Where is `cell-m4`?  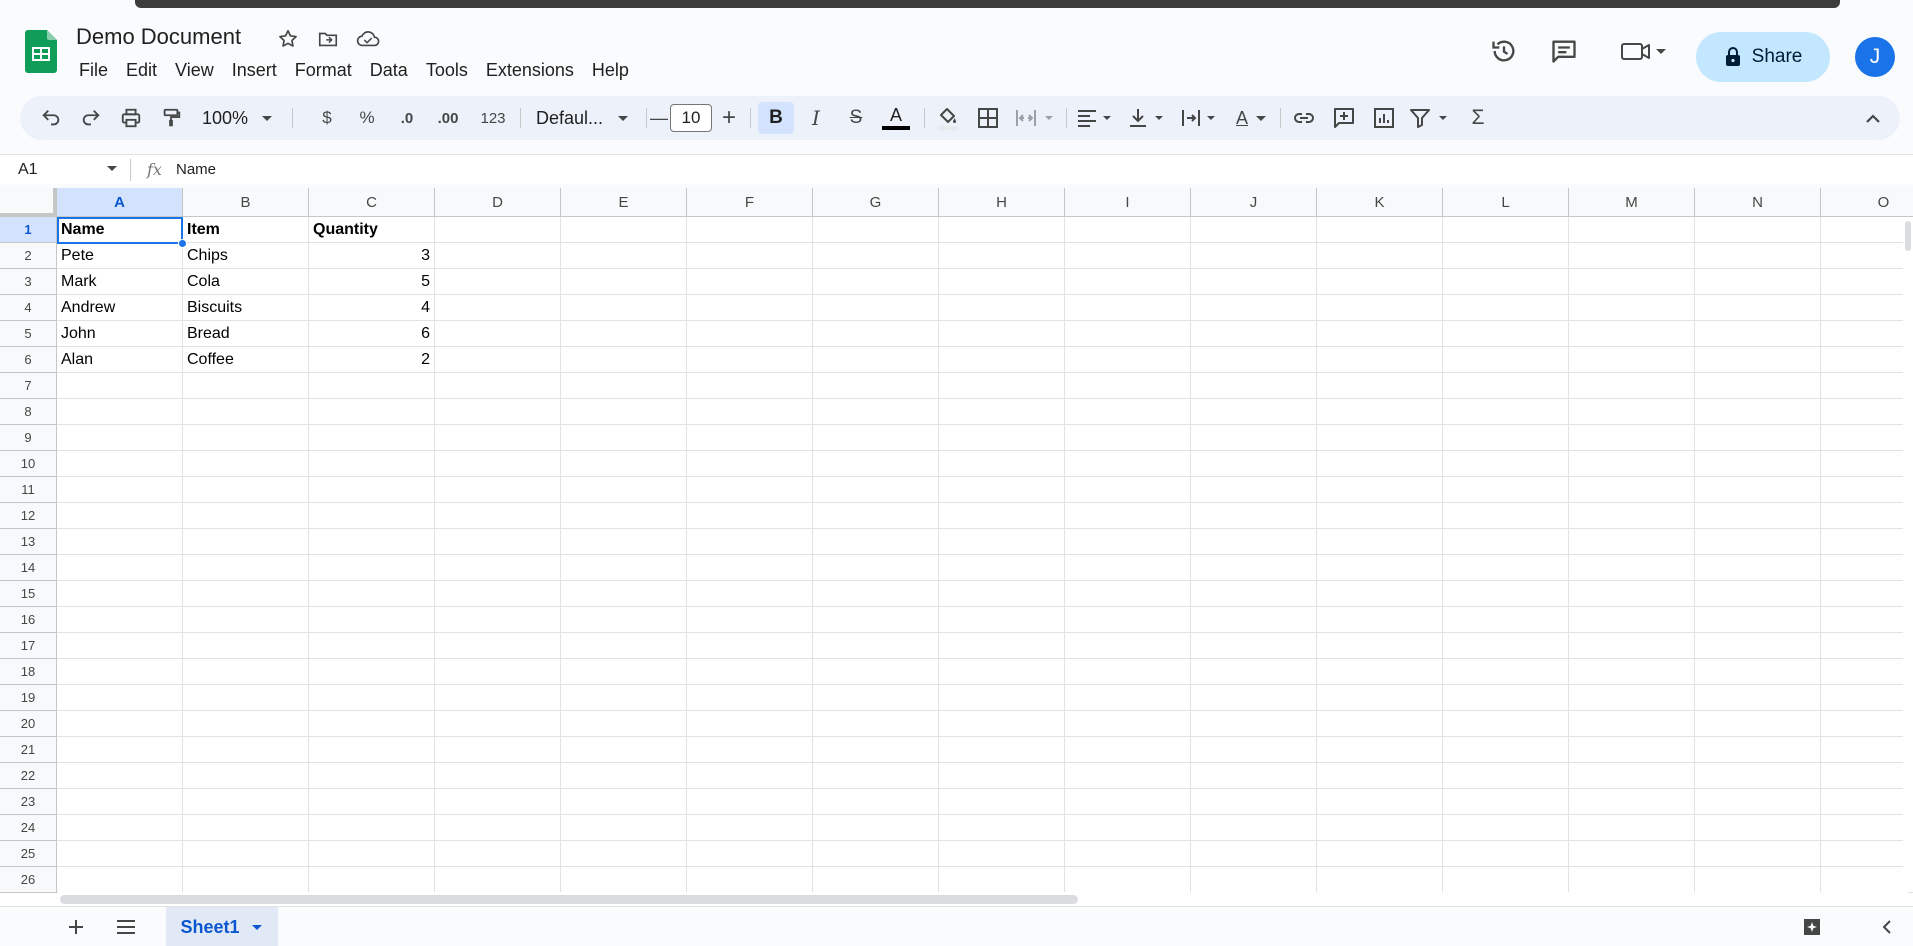
cell-m4 is located at coordinates (1632, 308).